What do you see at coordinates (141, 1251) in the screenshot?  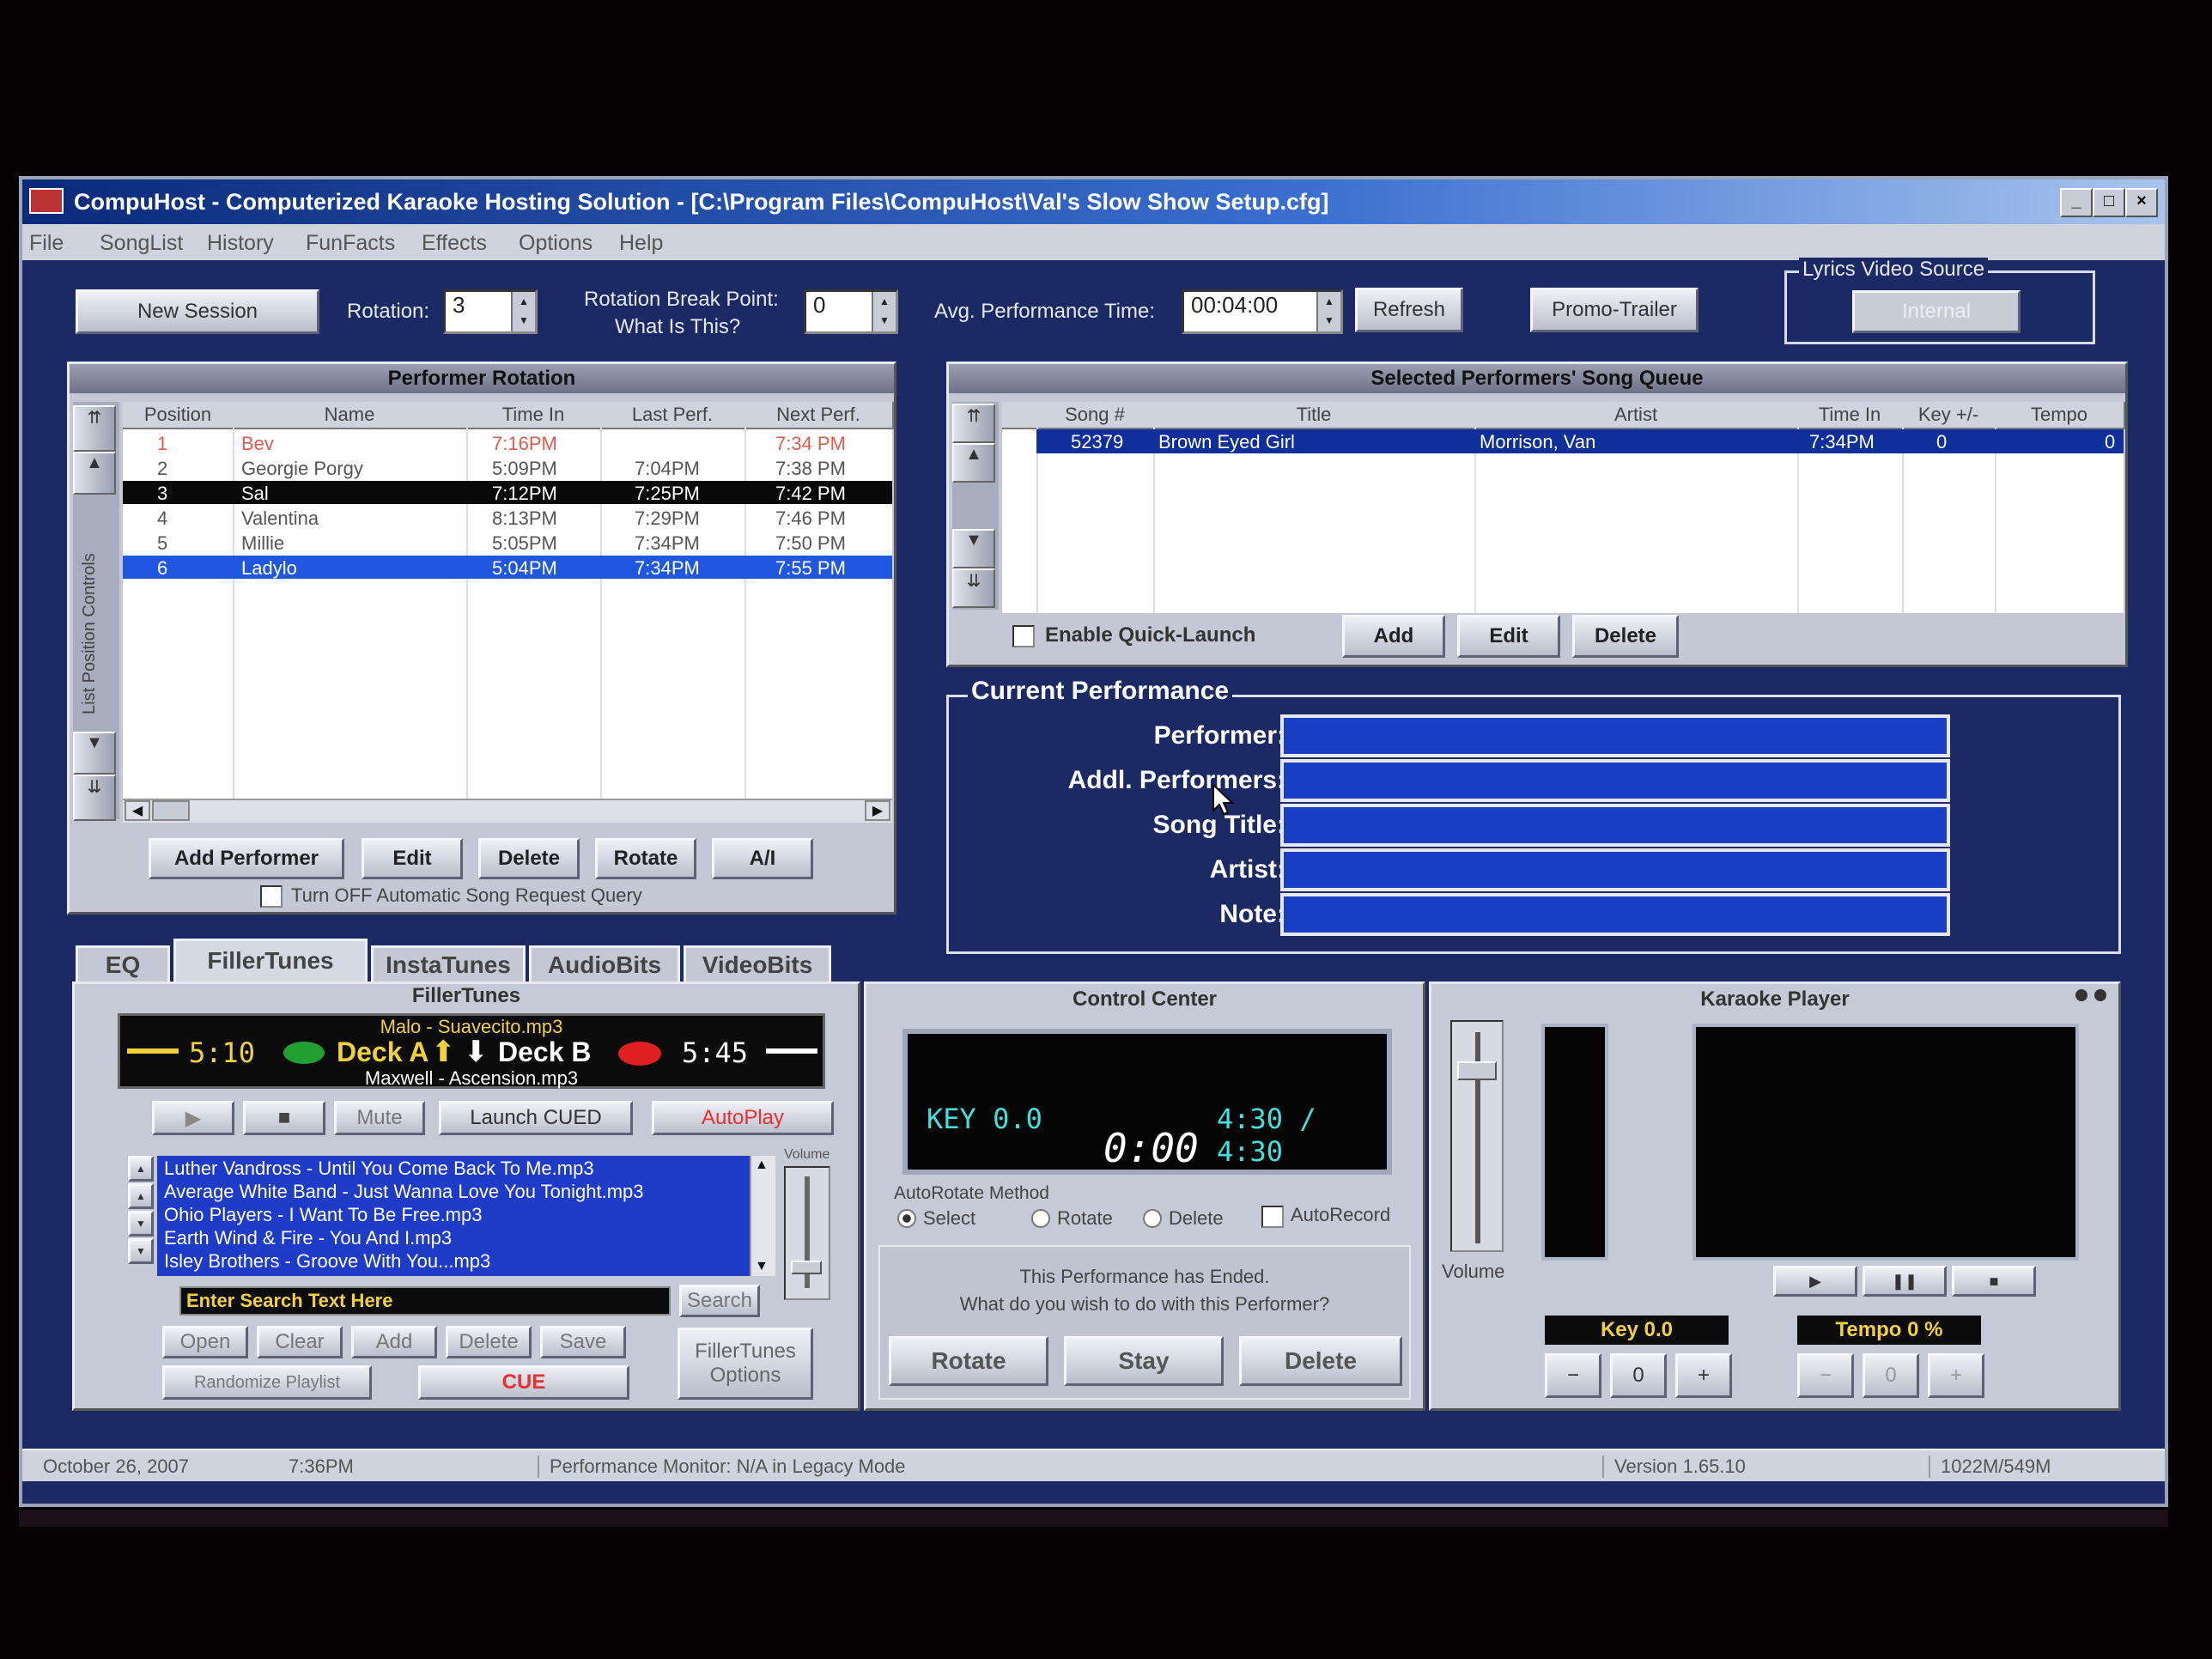 I see `playlist-bottom-icon: ▼` at bounding box center [141, 1251].